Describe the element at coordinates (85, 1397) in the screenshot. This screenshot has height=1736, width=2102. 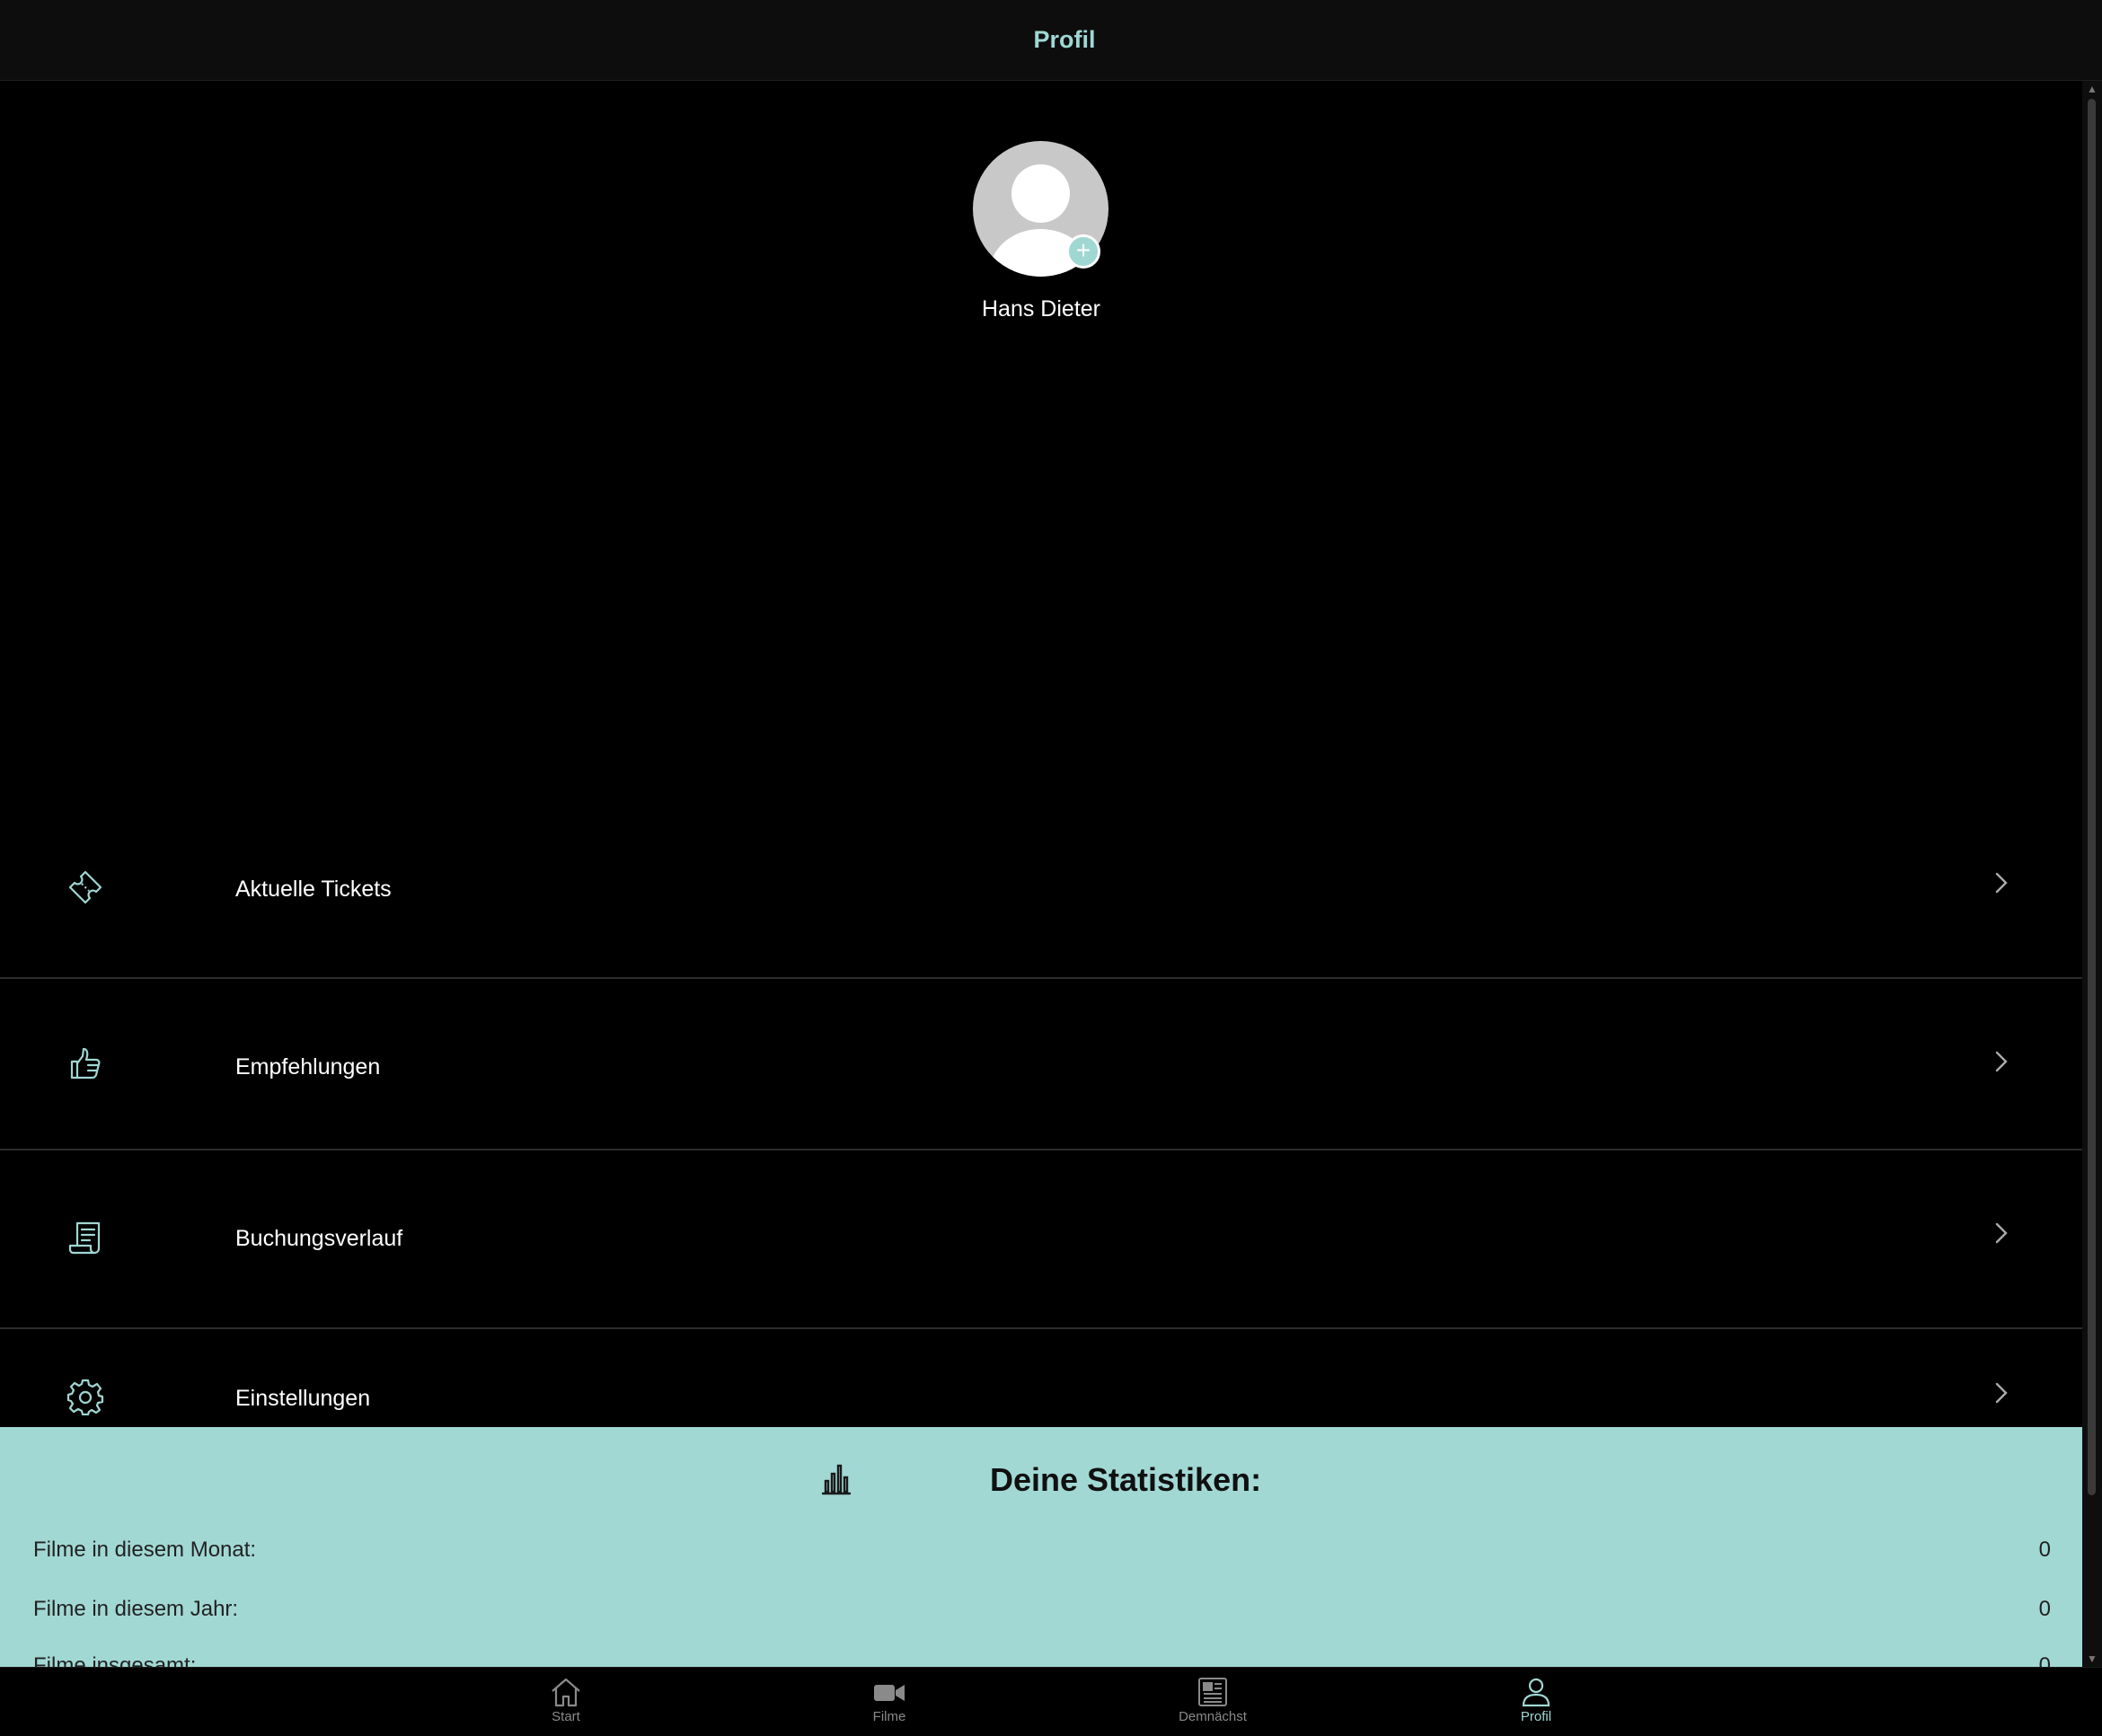
I see `gear-icon` at that location.